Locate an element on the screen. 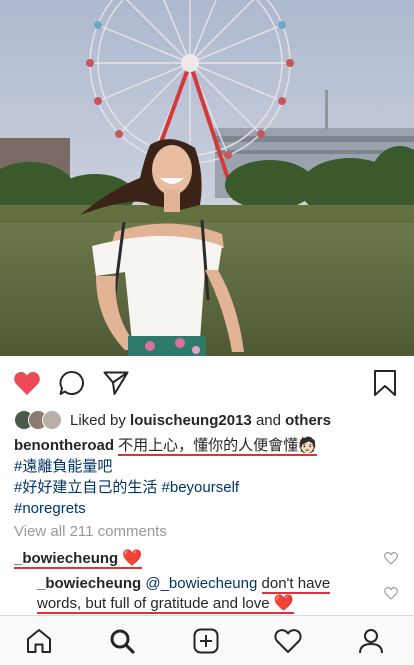  reply-text-part2: words, but full of gratitude and love ❤️ is located at coordinates (165, 604).